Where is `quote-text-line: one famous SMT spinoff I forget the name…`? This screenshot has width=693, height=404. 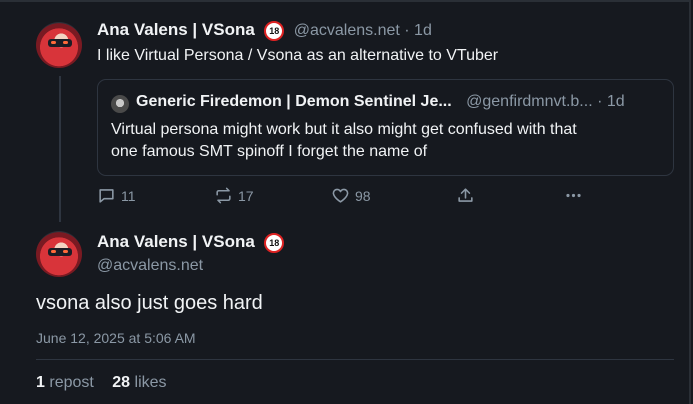
quote-text-line: one famous SMT spinoff I forget the name… is located at coordinates (269, 151).